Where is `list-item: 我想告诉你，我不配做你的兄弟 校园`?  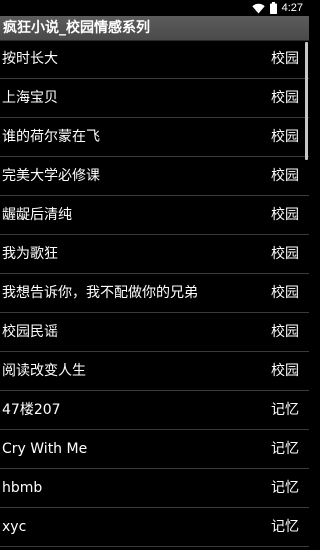
list-item: 我想告诉你，我不配做你的兄弟 校园 is located at coordinates (154, 293).